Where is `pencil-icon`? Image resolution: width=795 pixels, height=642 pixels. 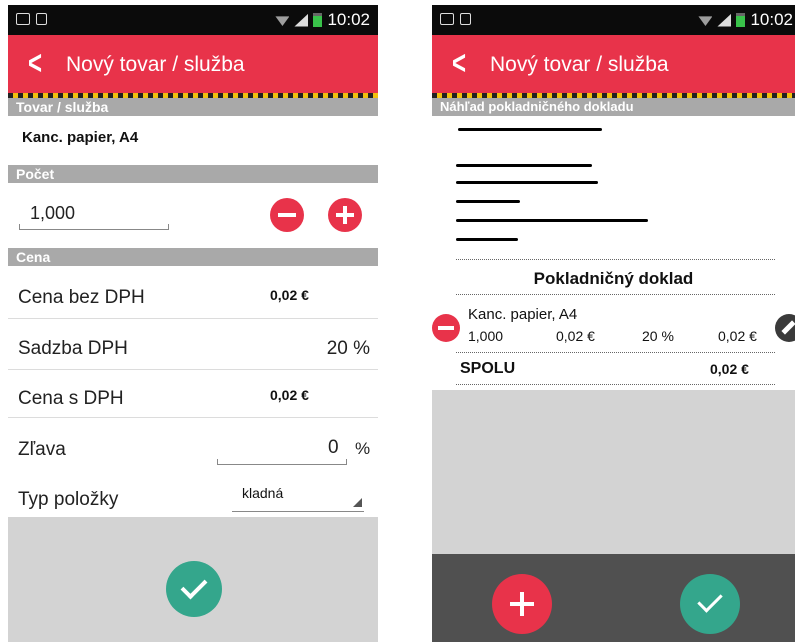
pencil-icon is located at coordinates (788, 327).